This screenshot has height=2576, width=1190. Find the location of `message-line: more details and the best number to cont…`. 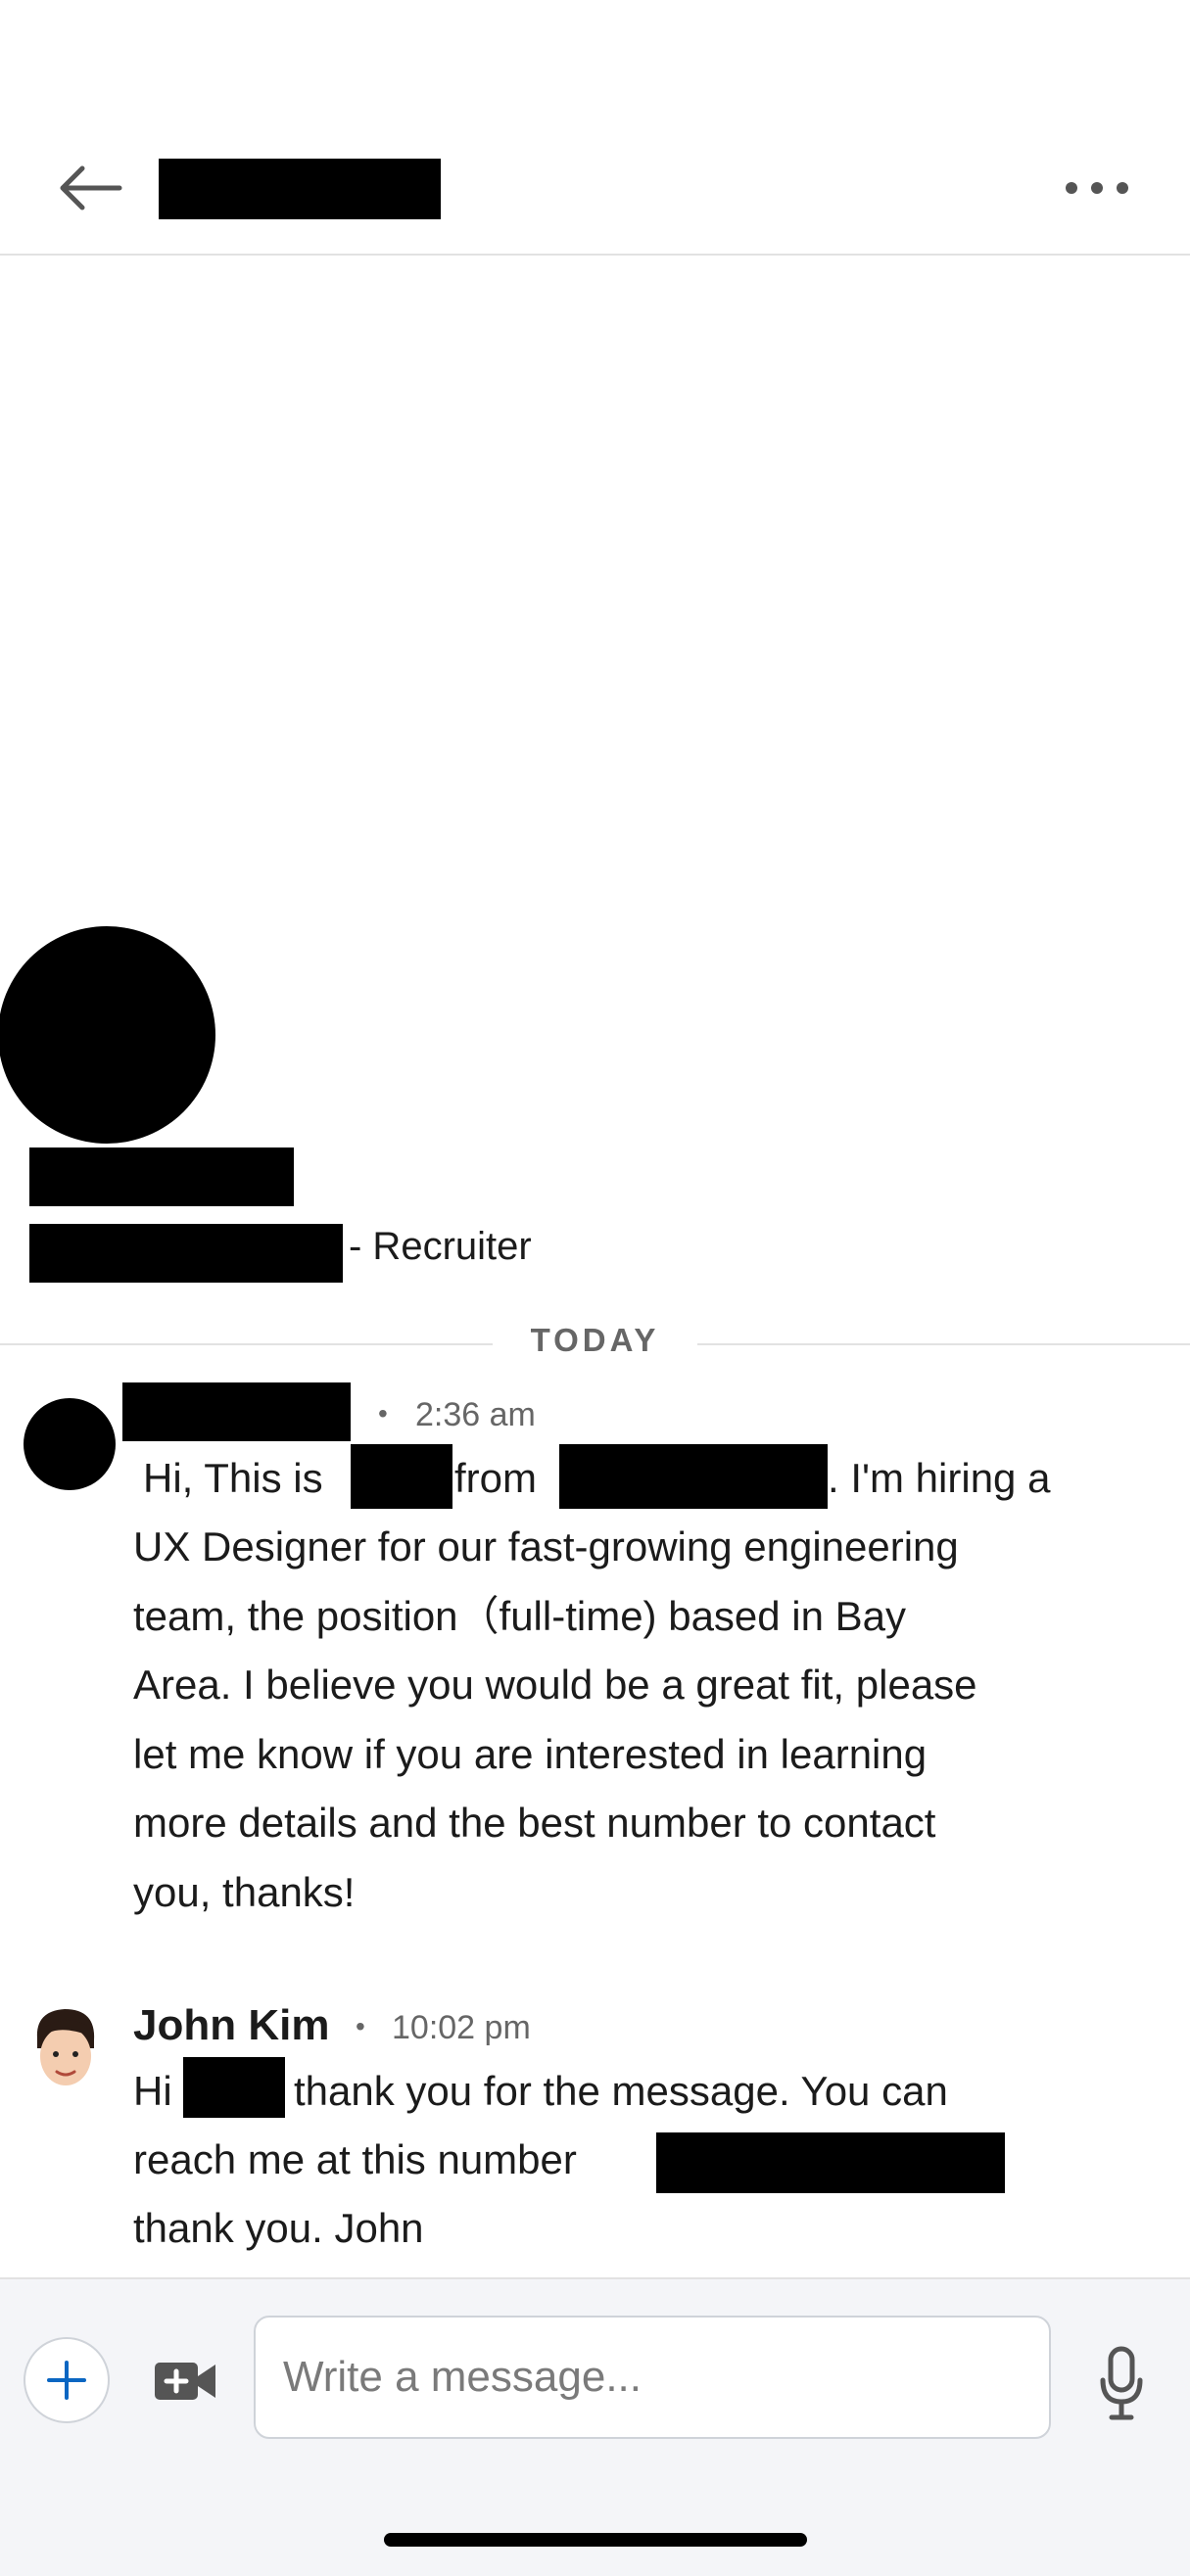

message-line: more details and the best number to cont… is located at coordinates (534, 1823).